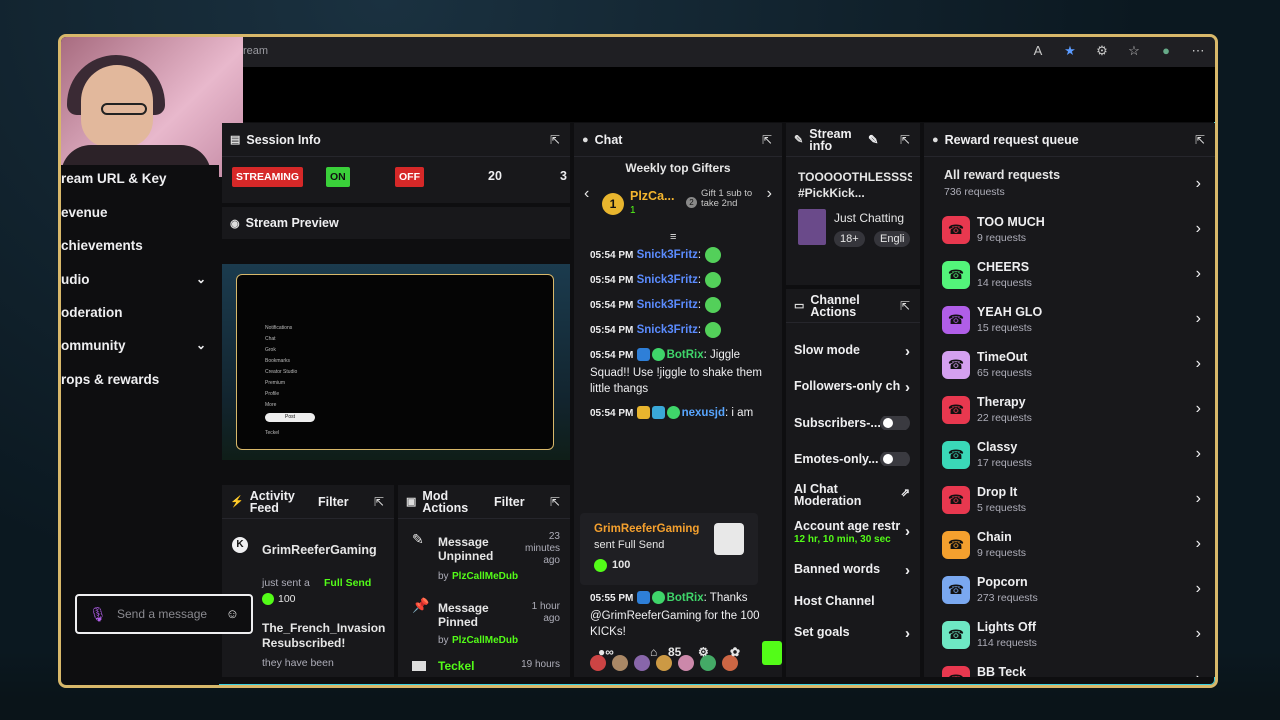 This screenshot has width=1280, height=720. I want to click on tshirt-icon, so click(729, 539).